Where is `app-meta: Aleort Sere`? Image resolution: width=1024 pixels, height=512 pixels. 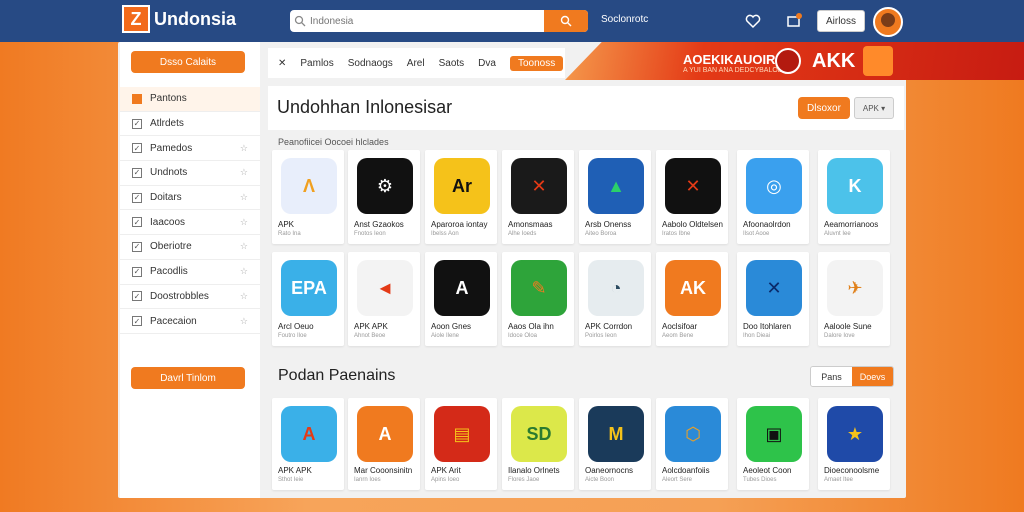 app-meta: Aleort Sere is located at coordinates (677, 480).